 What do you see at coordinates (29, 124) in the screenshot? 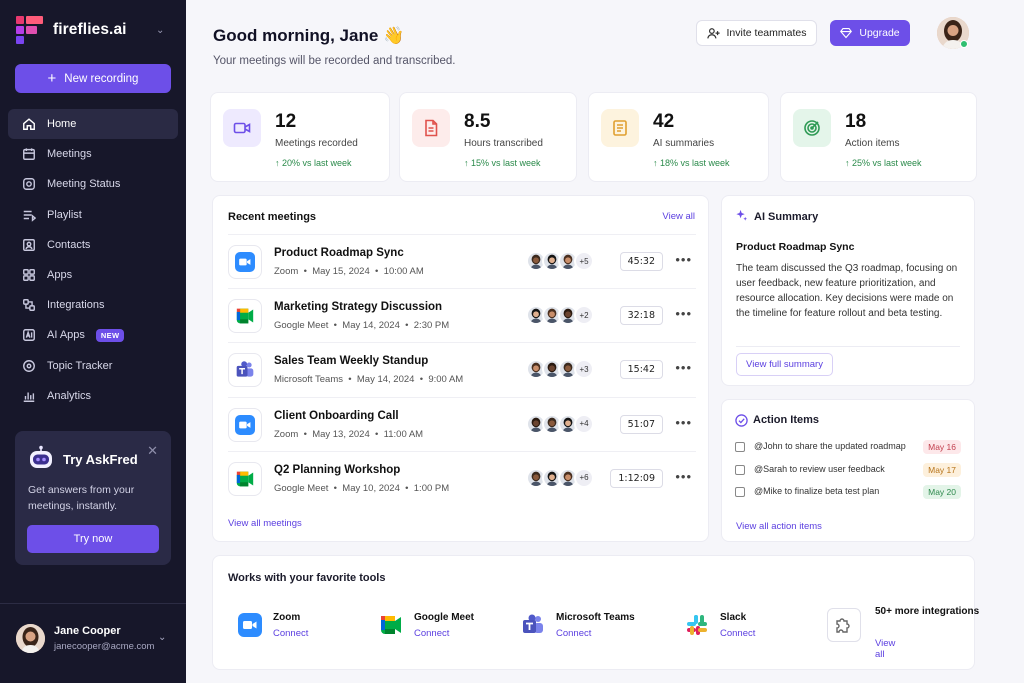
I see `home-icon` at bounding box center [29, 124].